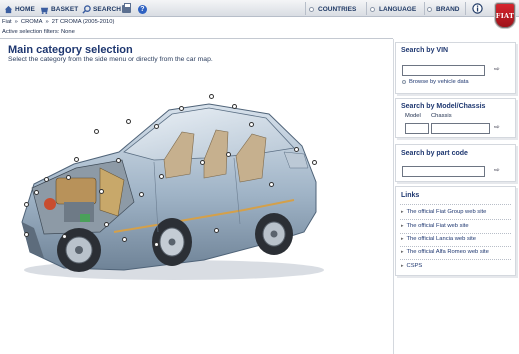  I want to click on model-chassis-panel: Search by Model/Chassis Model Chassis ⇨, so click(455, 118).